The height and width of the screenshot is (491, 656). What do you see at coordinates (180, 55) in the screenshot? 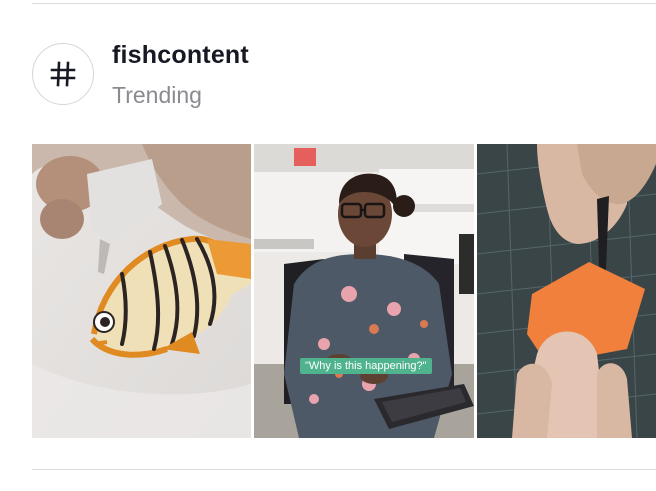
I see `hashtag-title: fishcontent` at bounding box center [180, 55].